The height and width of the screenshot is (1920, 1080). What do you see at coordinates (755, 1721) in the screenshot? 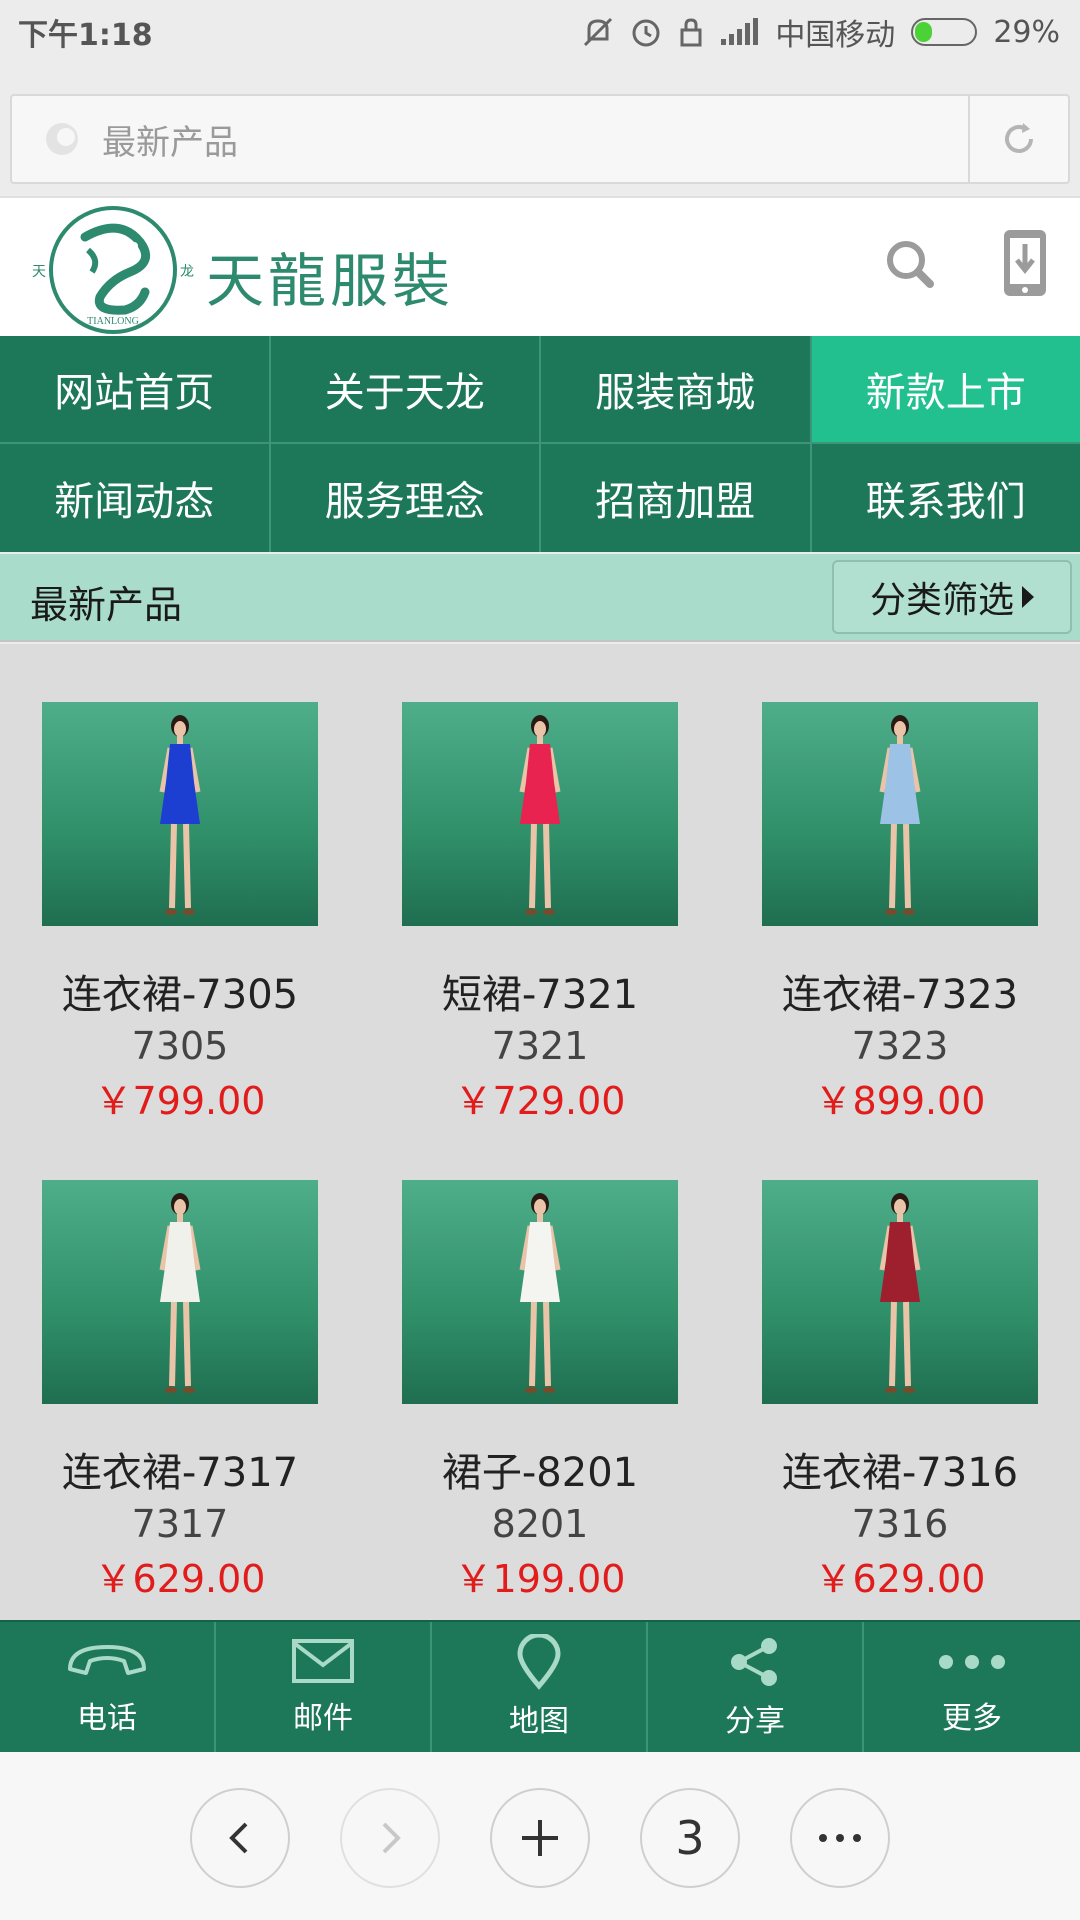
I see `action-label: 分享` at bounding box center [755, 1721].